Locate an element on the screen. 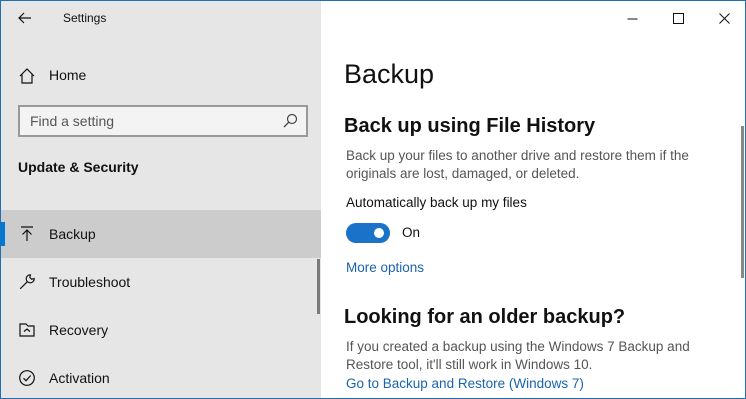  maximize-icon is located at coordinates (678, 18).